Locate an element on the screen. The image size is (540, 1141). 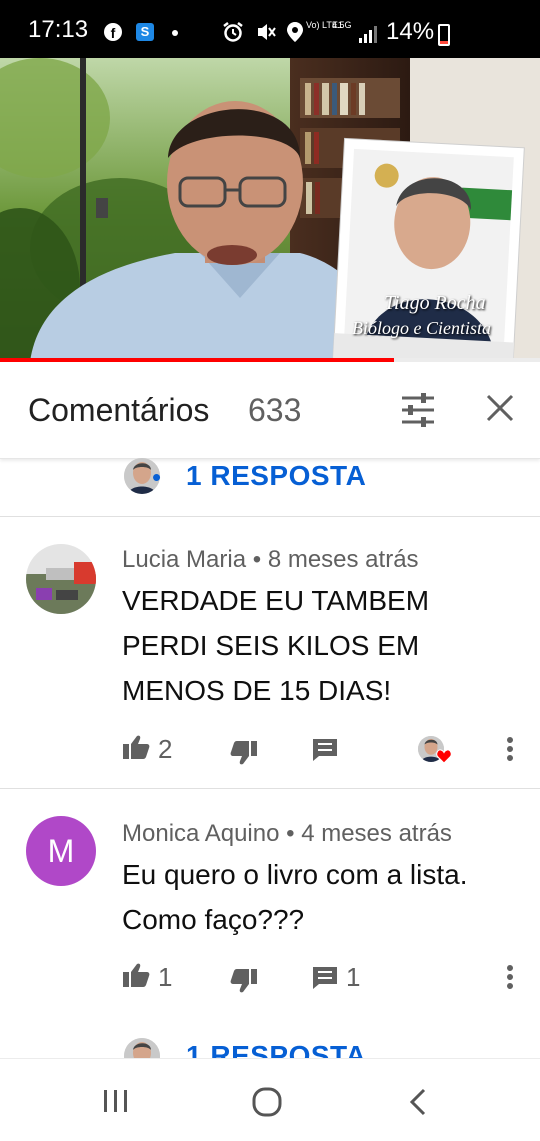
battery-percent: 14% is located at coordinates (410, 31).